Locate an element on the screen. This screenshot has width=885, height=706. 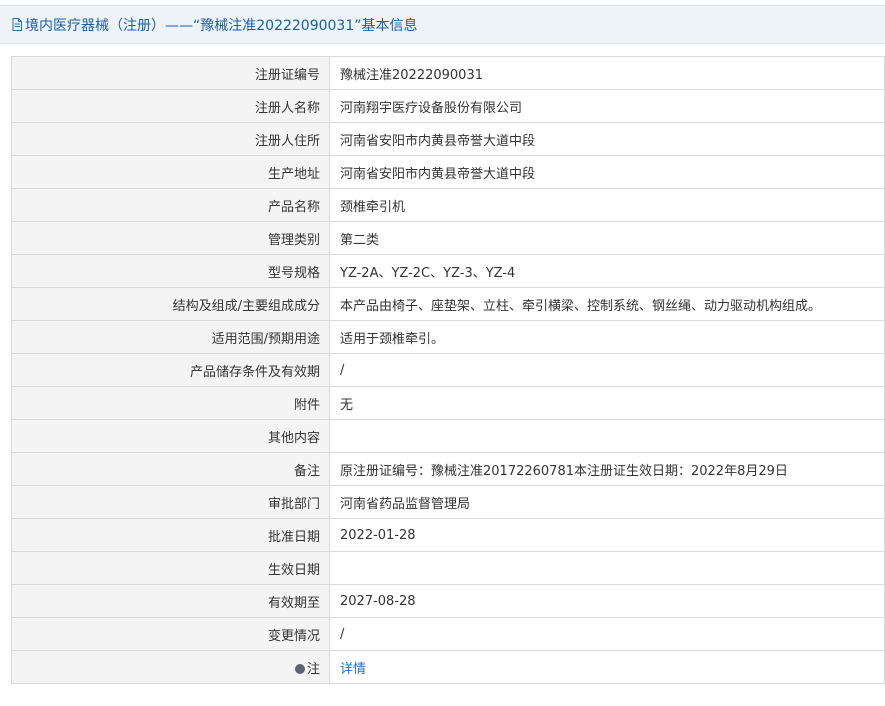
row-label: 备注 is located at coordinates (170, 469).